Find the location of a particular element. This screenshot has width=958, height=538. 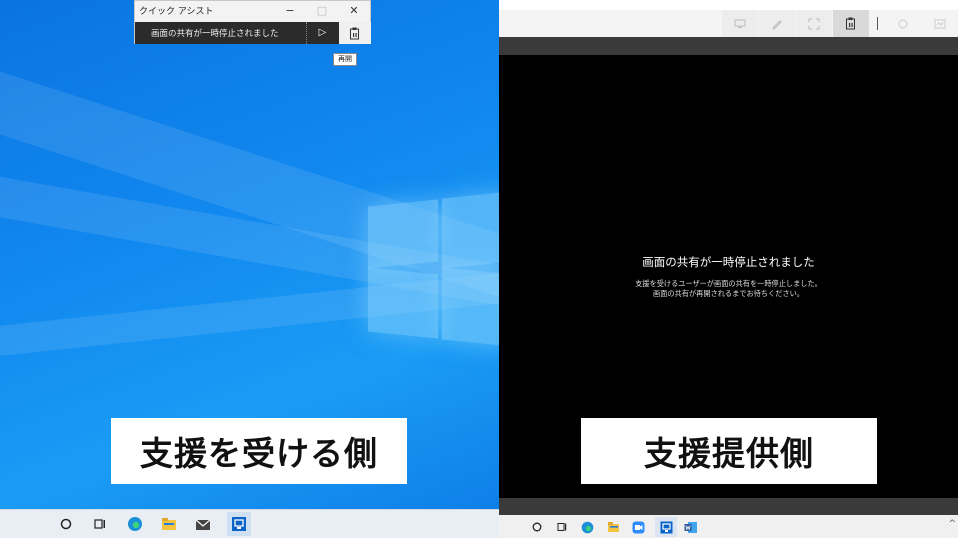

receiver-caption: 支援を受ける側 is located at coordinates (259, 451).